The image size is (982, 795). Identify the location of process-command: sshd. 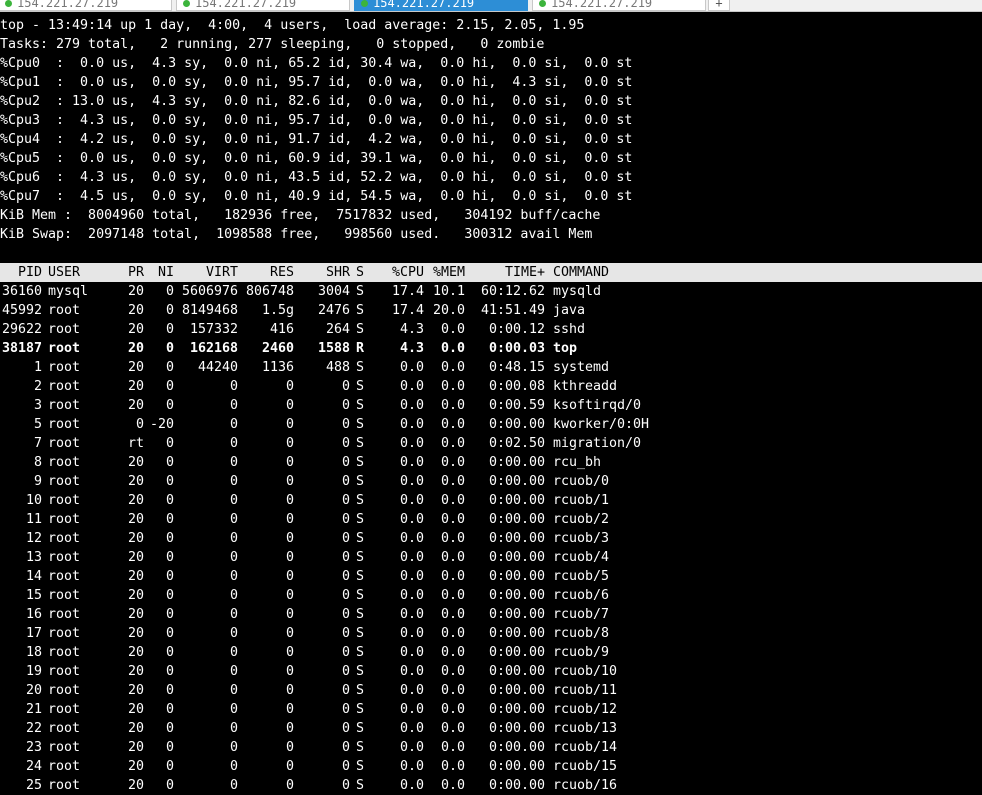
(569, 329).